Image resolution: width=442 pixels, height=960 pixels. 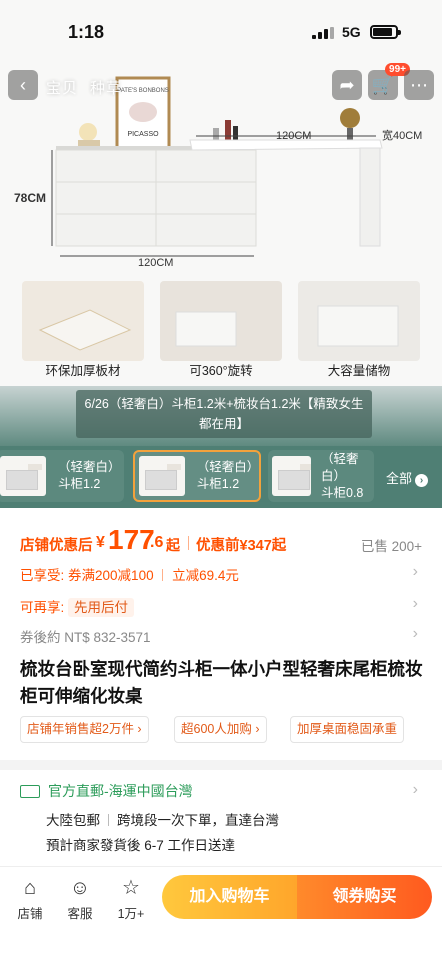 I want to click on all-variants-button: 全部 ›, so click(x=407, y=477).